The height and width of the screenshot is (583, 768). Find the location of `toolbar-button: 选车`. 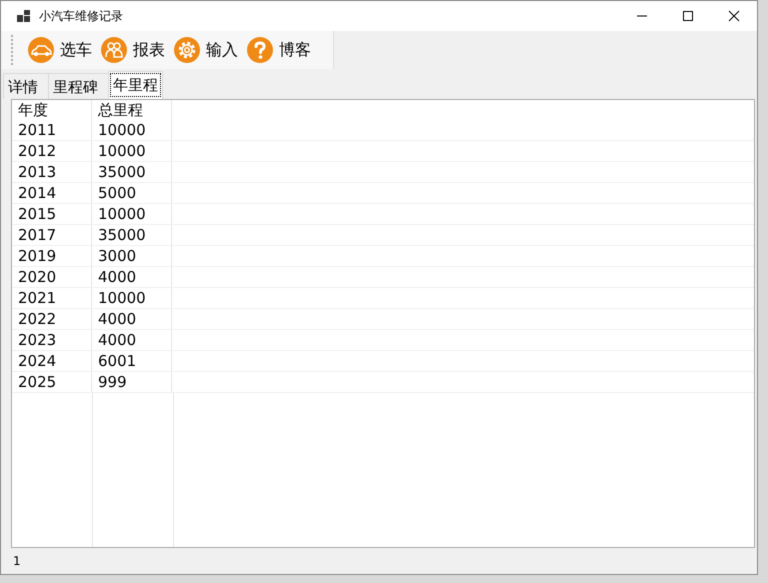

toolbar-button: 选车 is located at coordinates (59, 50).